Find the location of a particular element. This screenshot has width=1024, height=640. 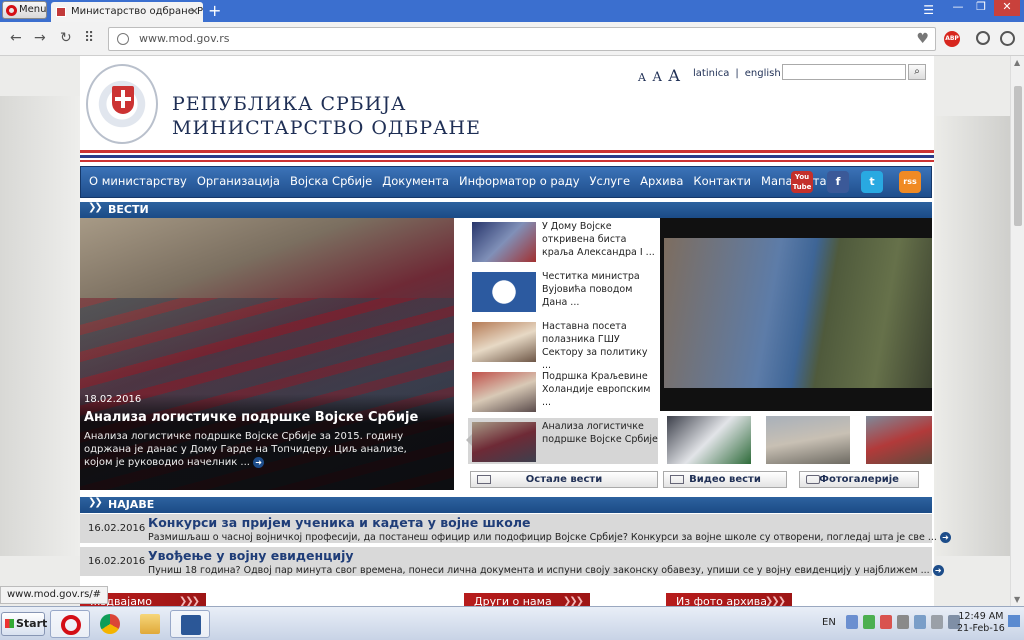

nav-item-documents: Документа is located at coordinates (415, 181).